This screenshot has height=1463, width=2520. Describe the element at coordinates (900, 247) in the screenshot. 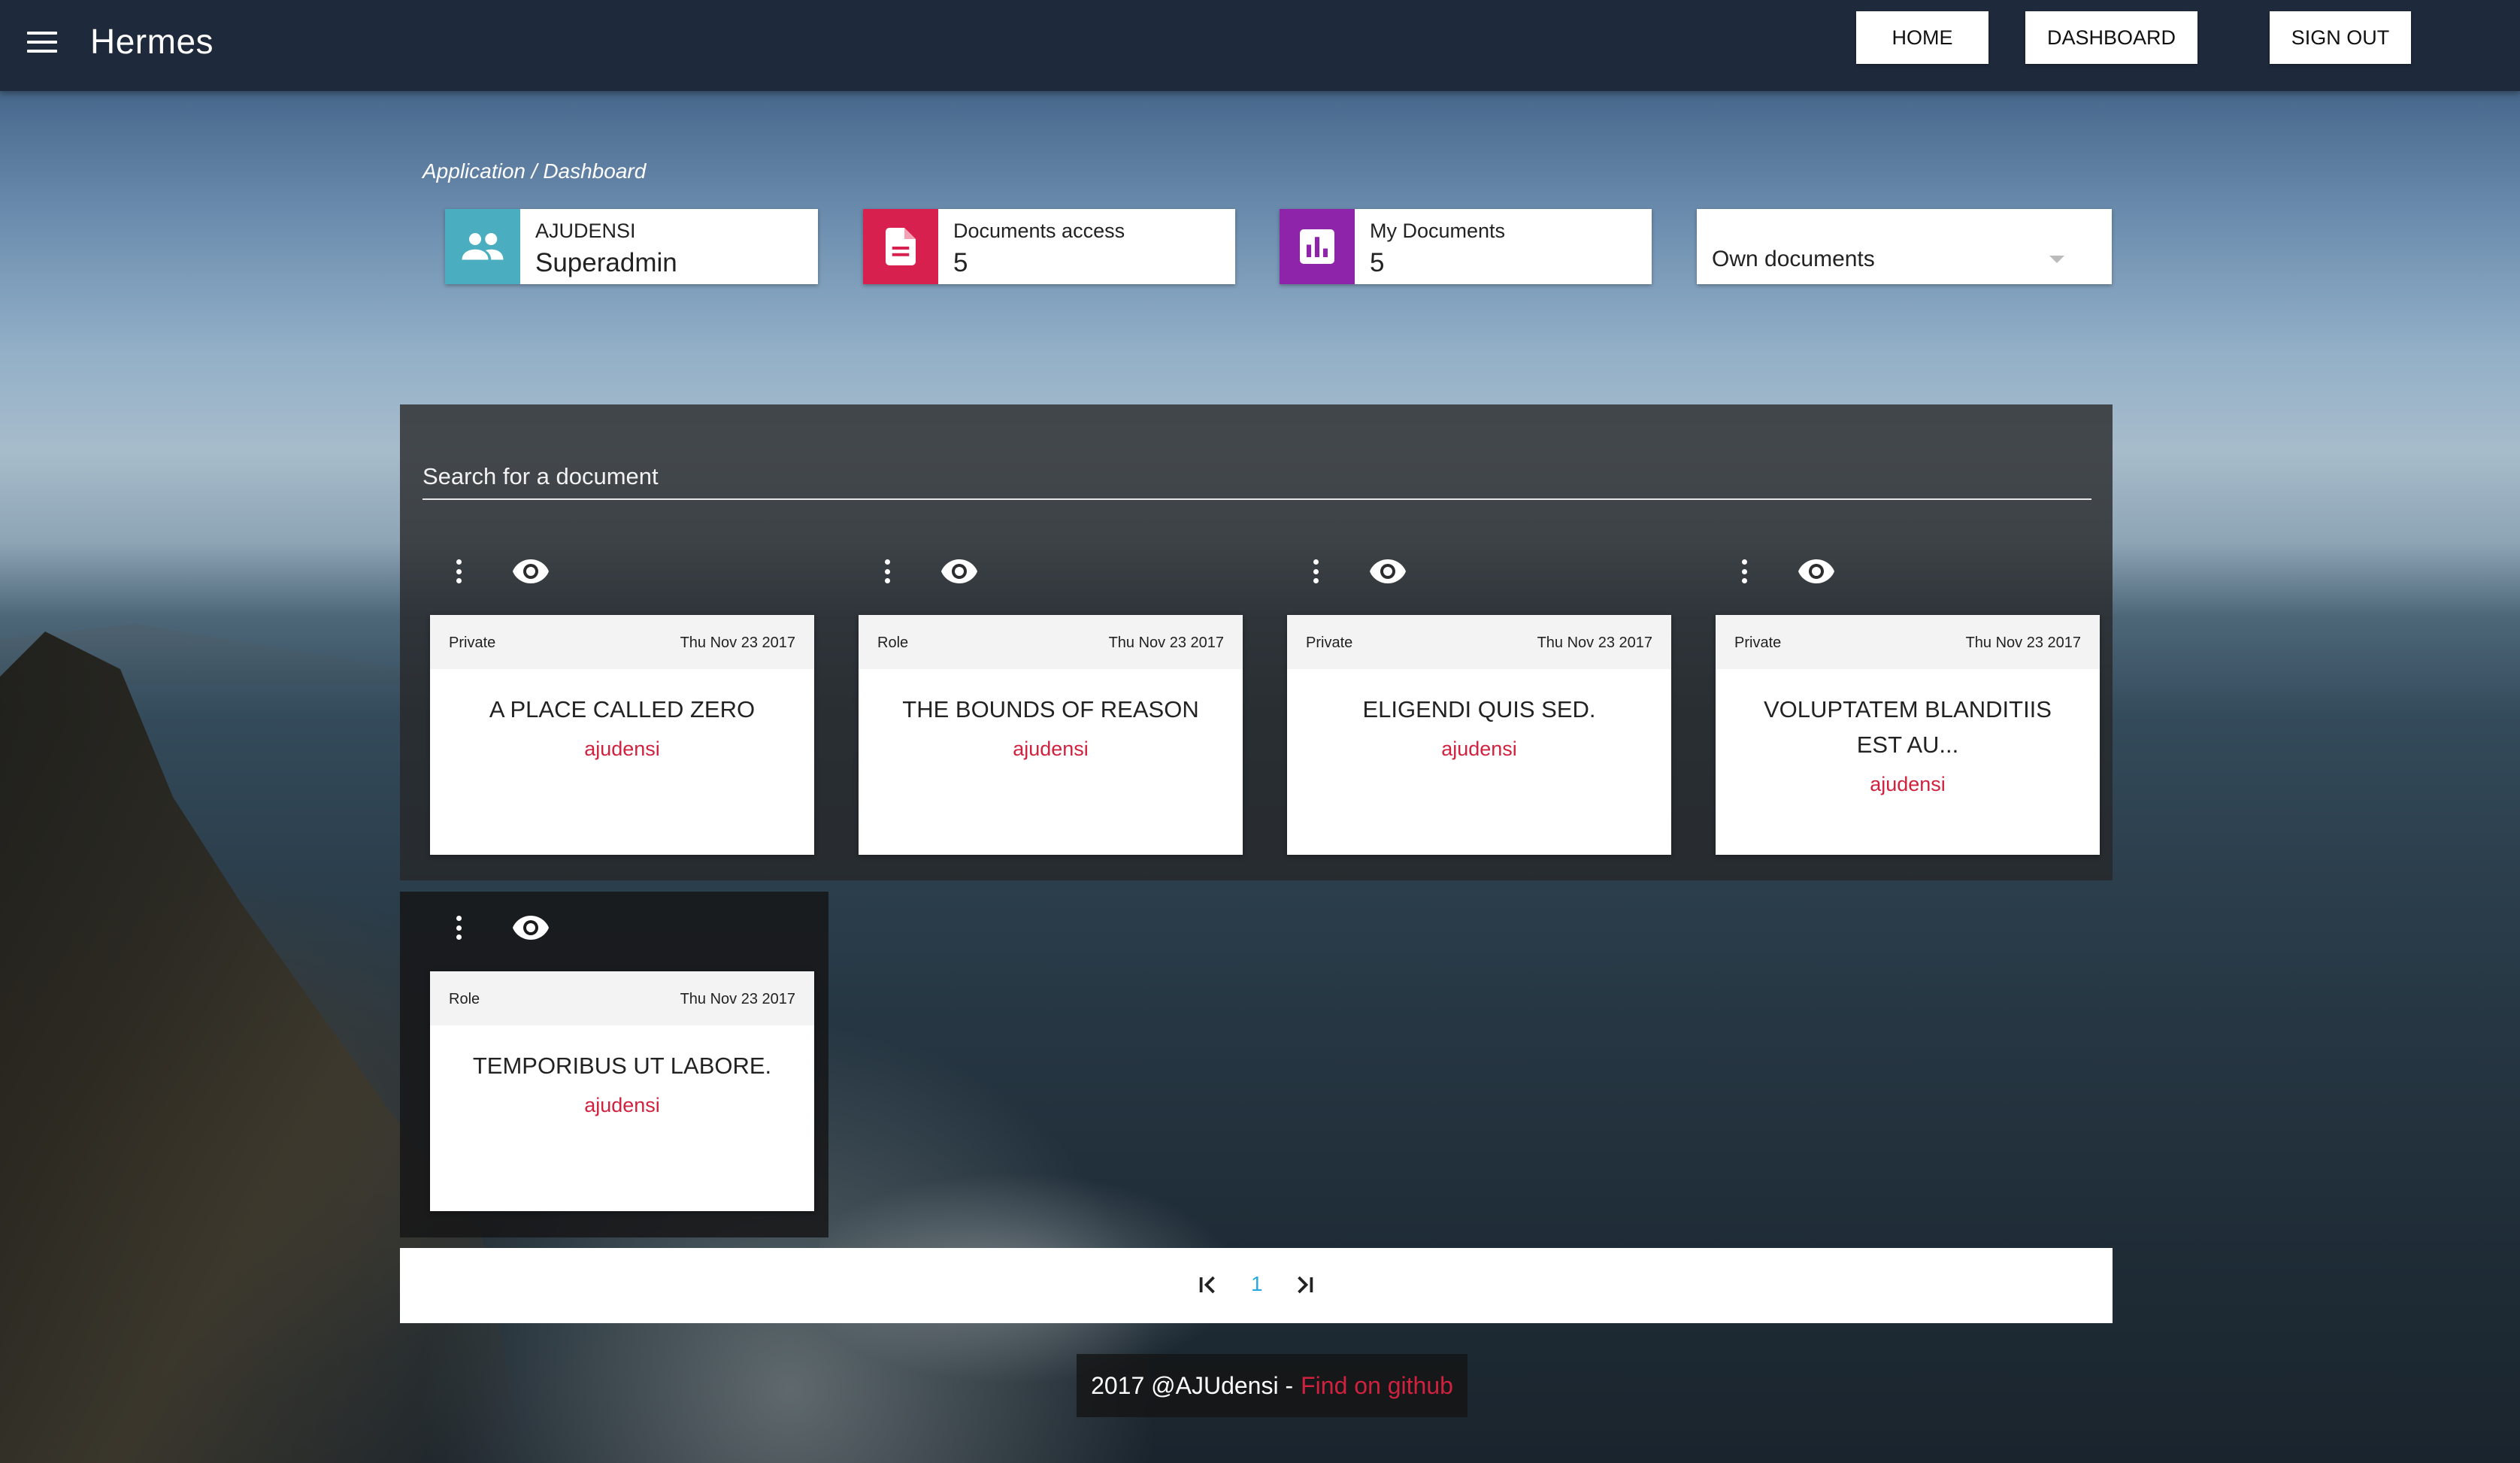

I see `document-icon` at that location.